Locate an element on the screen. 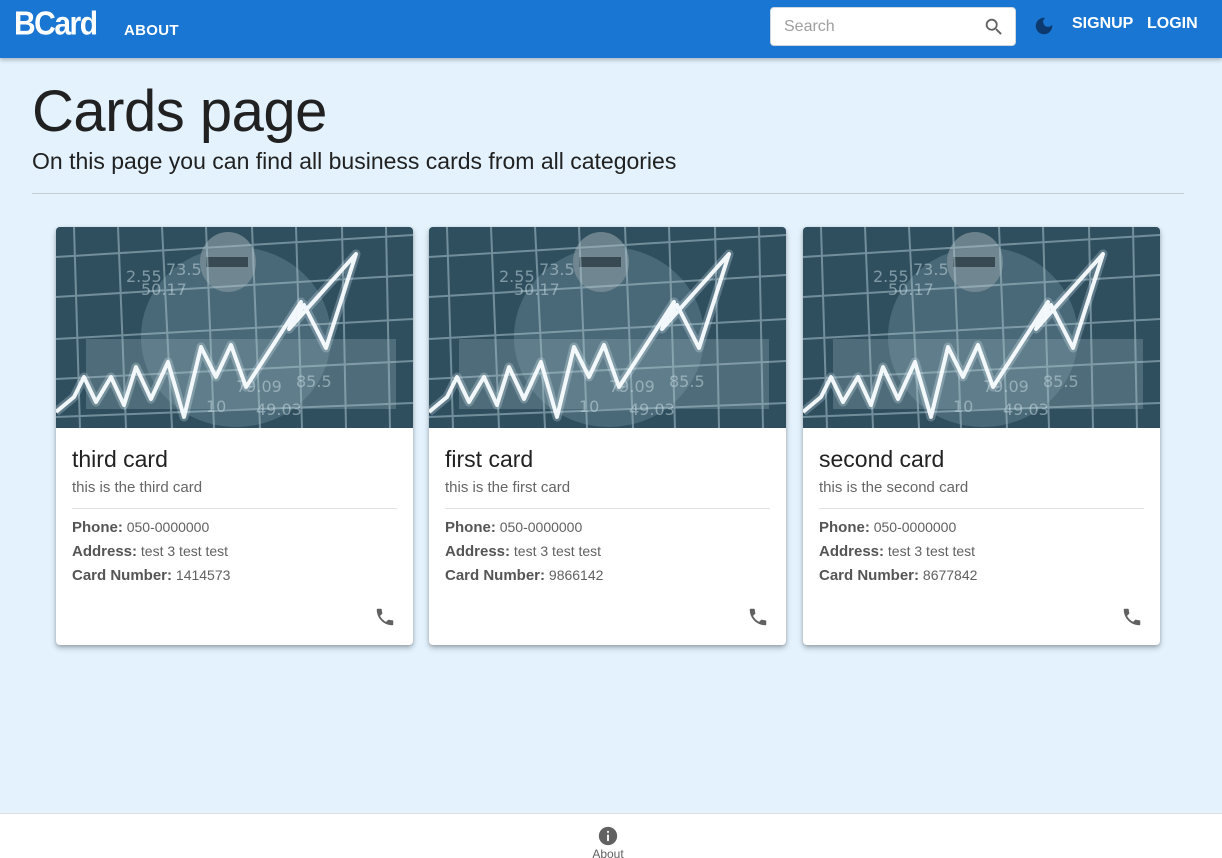 This screenshot has height=858, width=1222. card-number: Card Number: 8677842 is located at coordinates (898, 575).